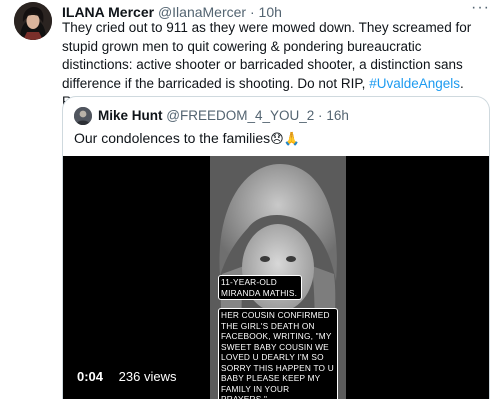  Describe the element at coordinates (480, 8) in the screenshot. I see `more-options-icon: ···` at that location.